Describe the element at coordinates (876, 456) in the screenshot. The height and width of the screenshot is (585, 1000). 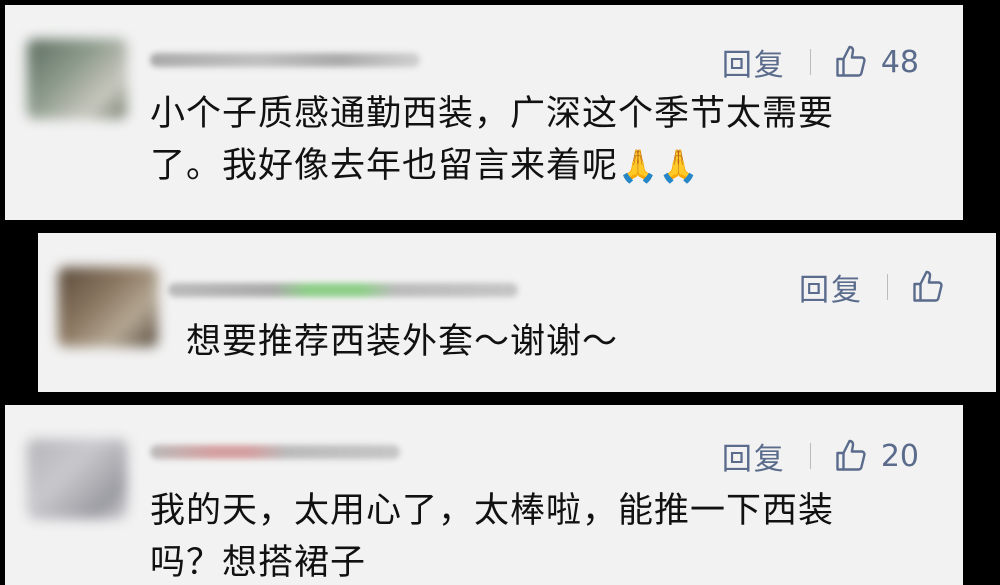
I see `like-button: 20` at that location.